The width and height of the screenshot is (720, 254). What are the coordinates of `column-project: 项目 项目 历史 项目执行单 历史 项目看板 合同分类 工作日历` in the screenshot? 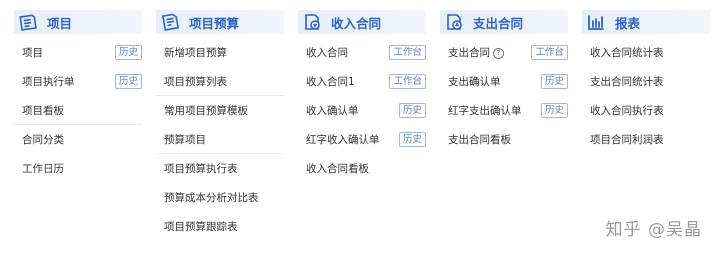 It's located at (78, 96).